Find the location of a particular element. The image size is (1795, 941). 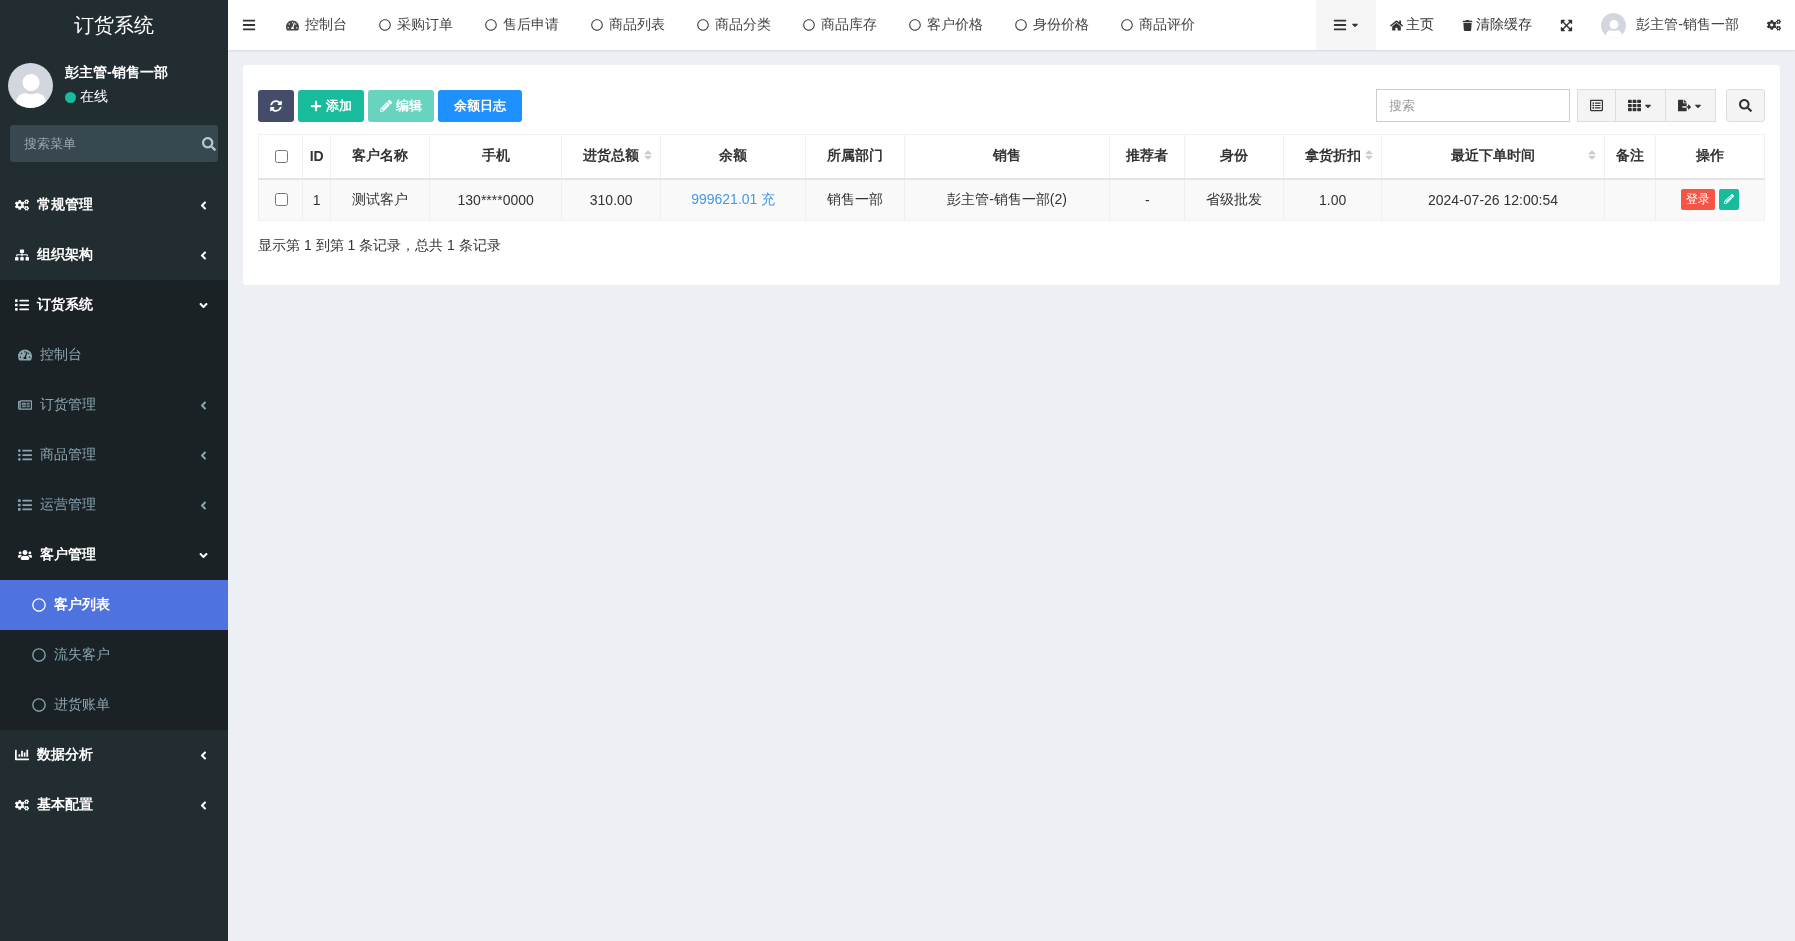

nav-tab: 控制台 is located at coordinates (316, 25).